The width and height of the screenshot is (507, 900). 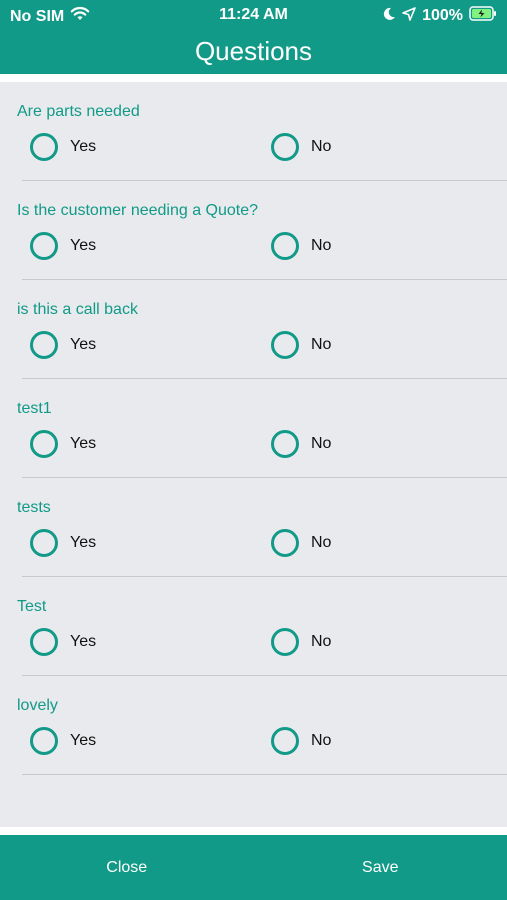 What do you see at coordinates (78, 111) in the screenshot?
I see `question-label: Are parts needed` at bounding box center [78, 111].